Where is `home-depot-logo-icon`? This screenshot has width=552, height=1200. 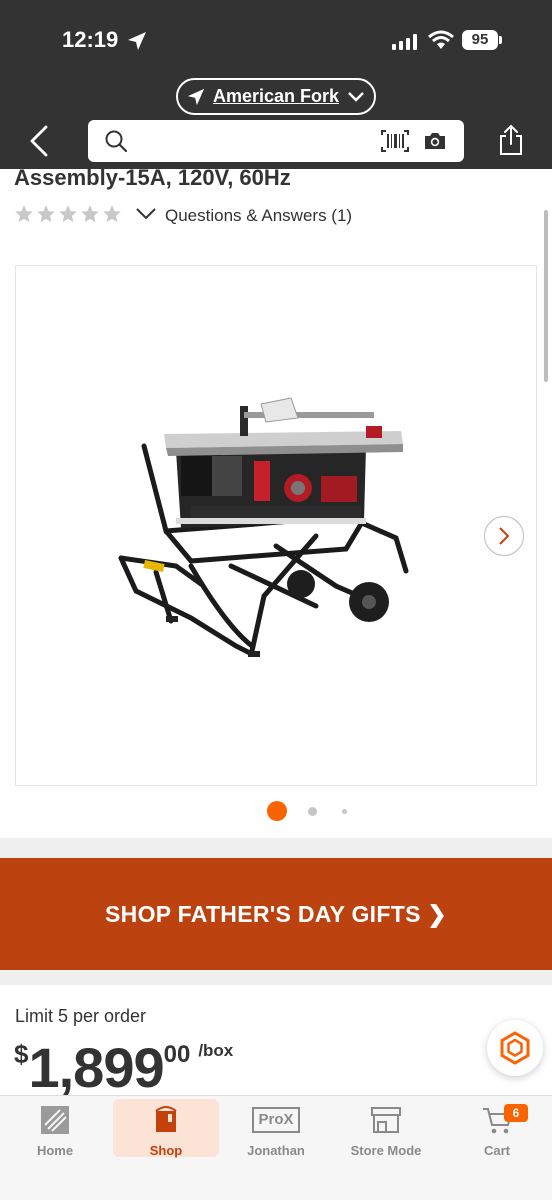 home-depot-logo-icon is located at coordinates (55, 1120).